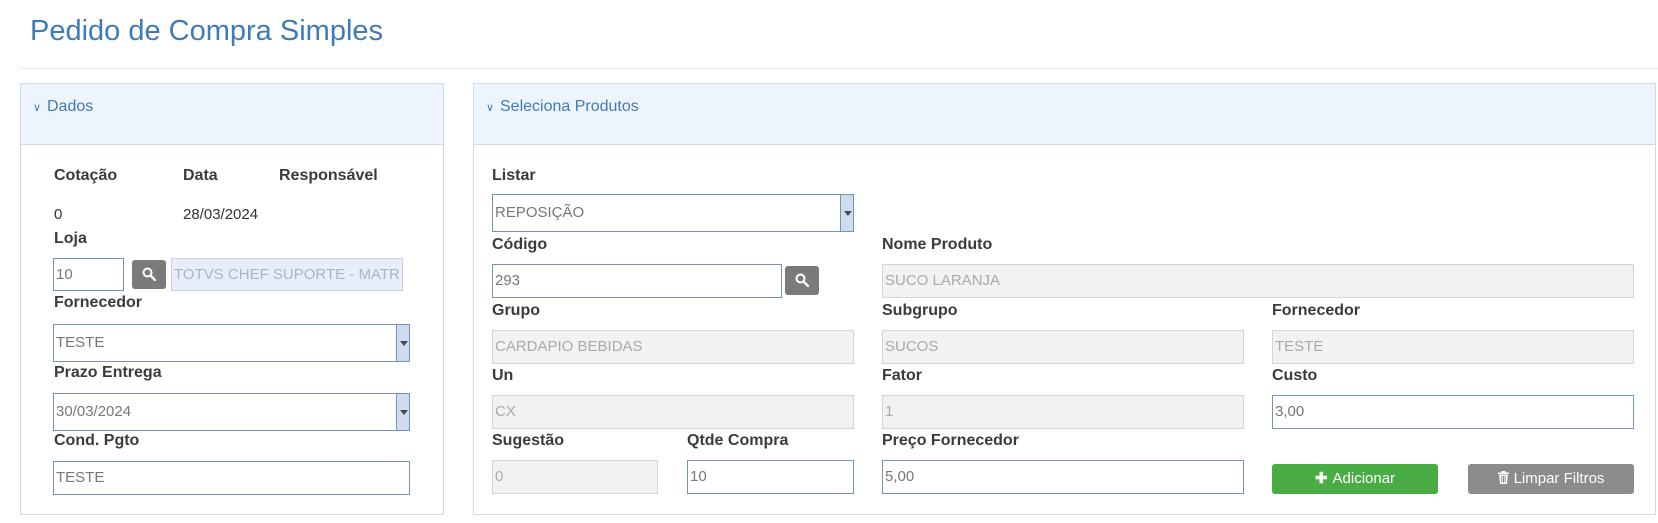 The width and height of the screenshot is (1658, 523). I want to click on dados-panel-header: ∨ Dados, so click(232, 114).